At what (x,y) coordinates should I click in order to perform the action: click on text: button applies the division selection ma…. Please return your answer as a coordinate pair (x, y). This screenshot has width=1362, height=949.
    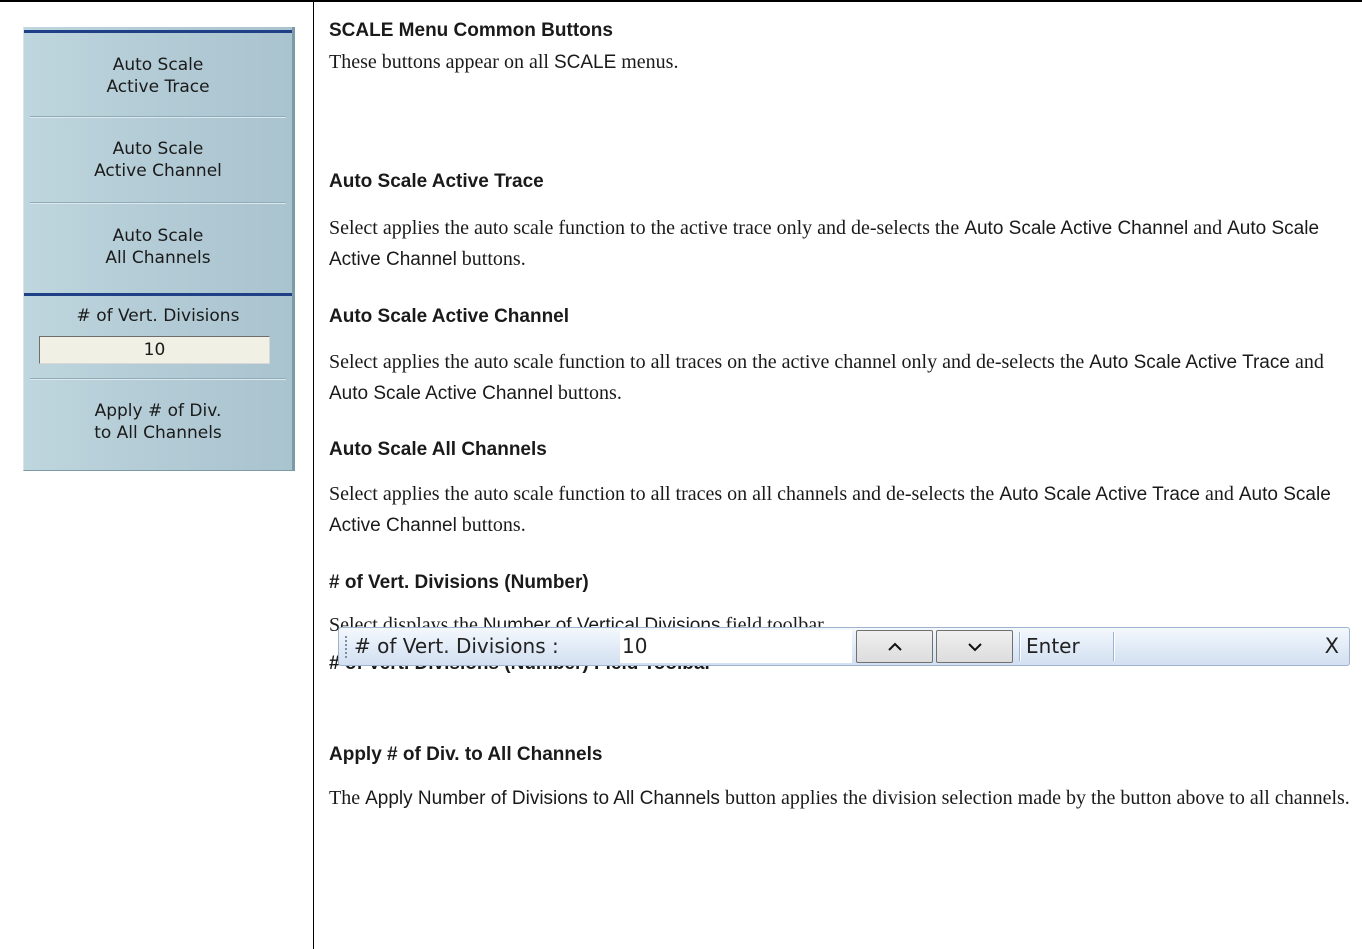
    Looking at the image, I should click on (1034, 798).